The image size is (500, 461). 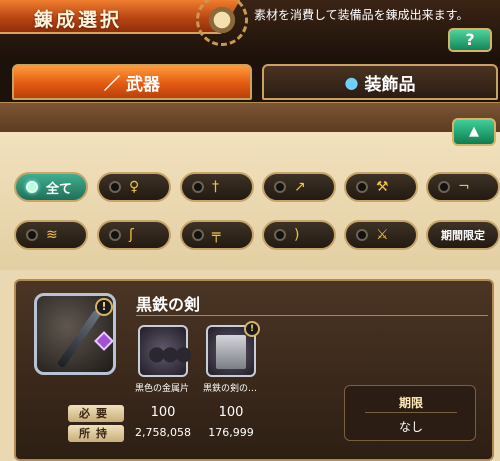 I want to click on material-1-required: 100, so click(x=163, y=412).